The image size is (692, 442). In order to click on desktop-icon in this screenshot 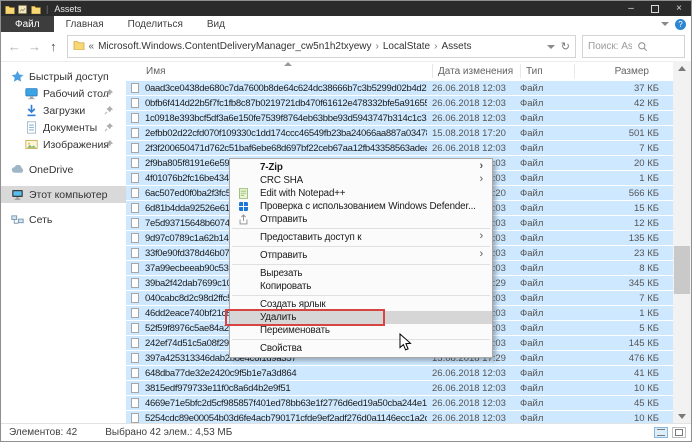, I will do `click(31, 93)`.